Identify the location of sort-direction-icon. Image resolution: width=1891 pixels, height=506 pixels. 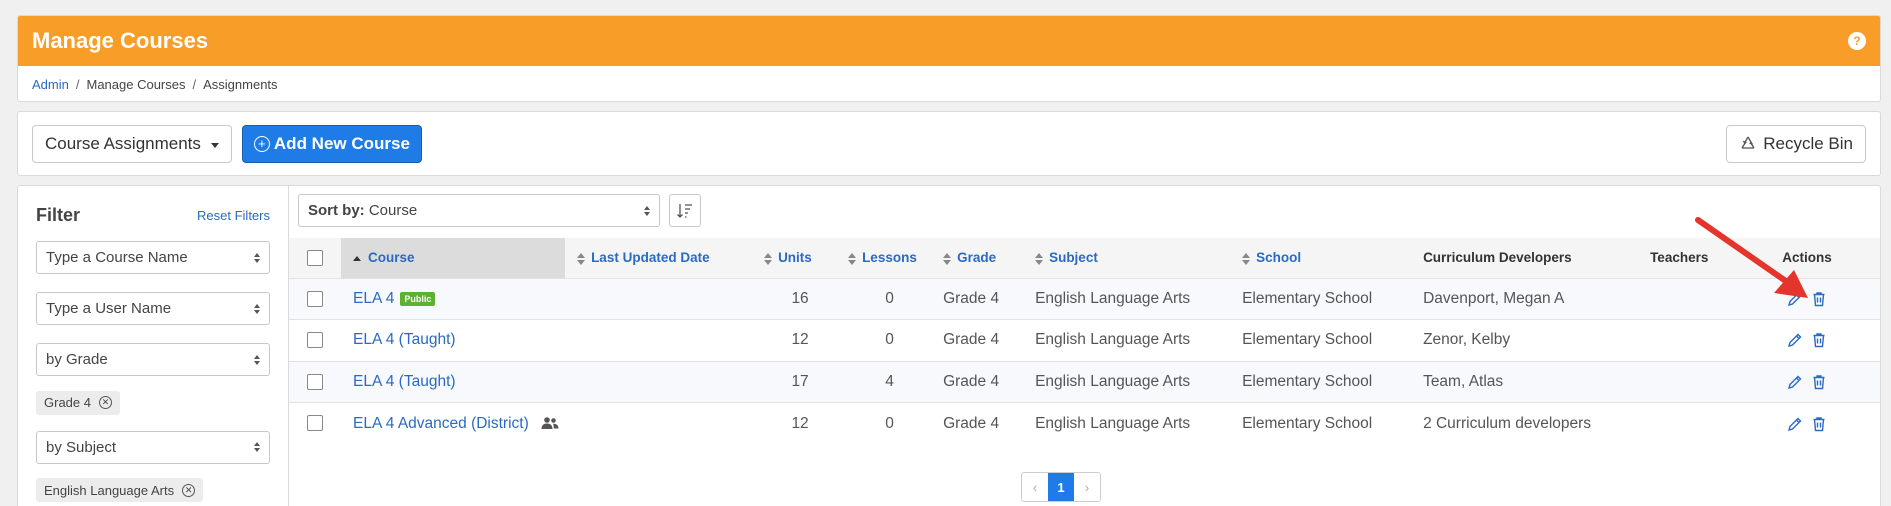
(684, 210).